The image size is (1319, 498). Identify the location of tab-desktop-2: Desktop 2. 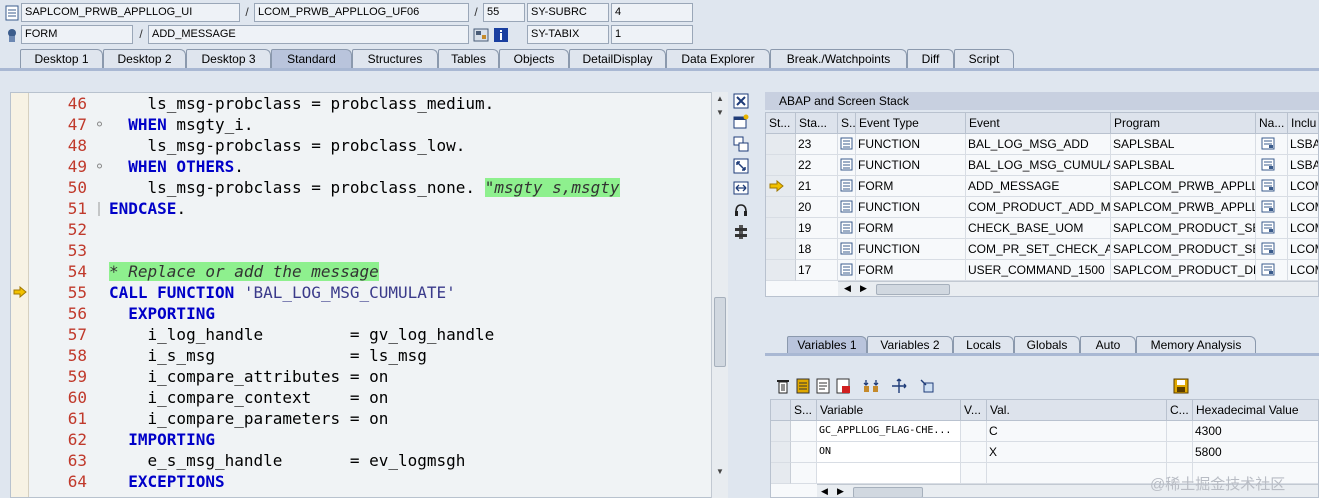
(144, 59).